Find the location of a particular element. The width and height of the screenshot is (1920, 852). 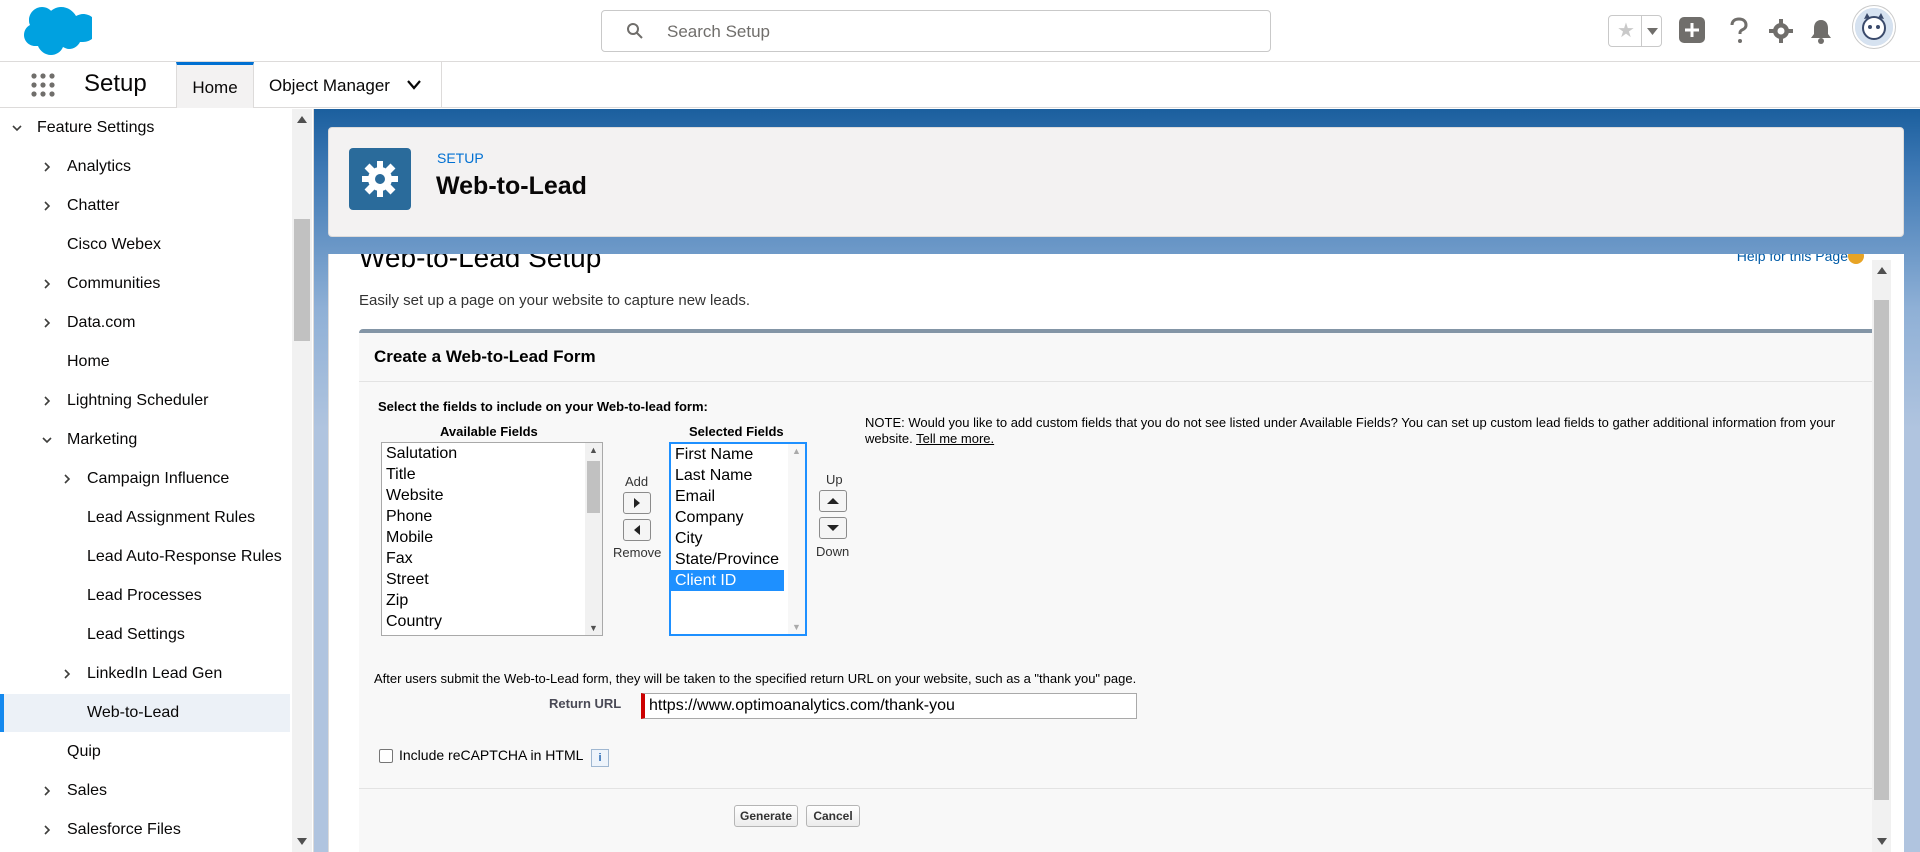

tab-object-manager: Object Manager is located at coordinates (348, 85).